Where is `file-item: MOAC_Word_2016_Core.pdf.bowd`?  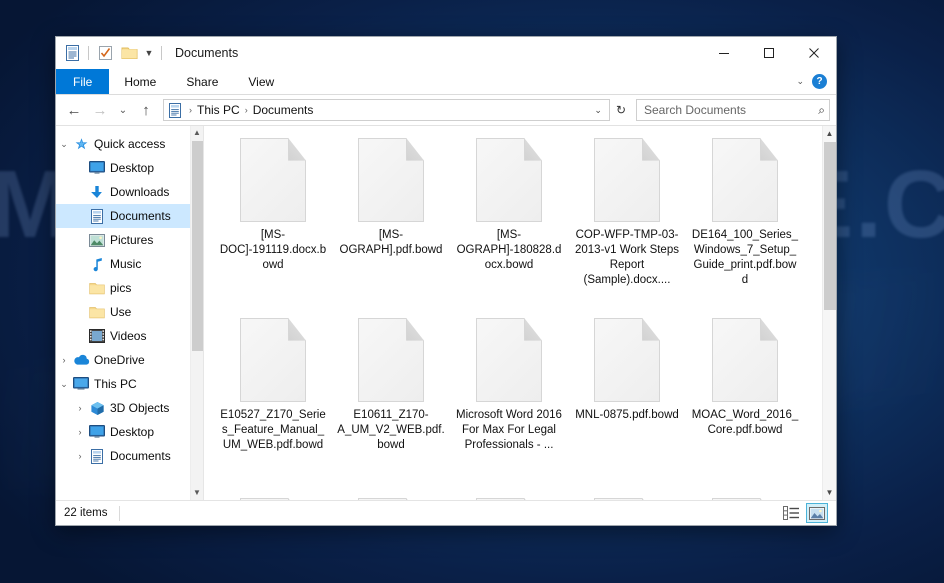 file-item: MOAC_Word_2016_Core.pdf.bowd is located at coordinates (745, 408).